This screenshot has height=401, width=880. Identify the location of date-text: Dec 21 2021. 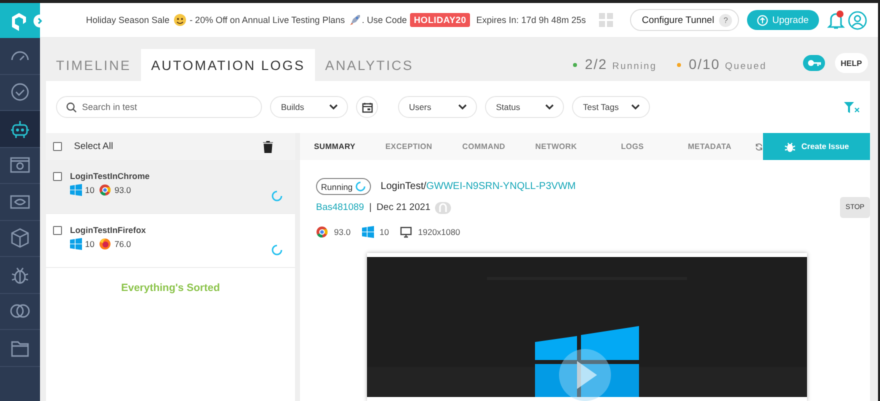
(403, 207).